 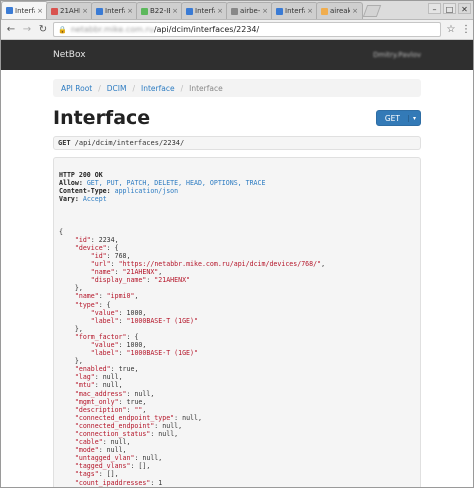 I want to click on breadcrumb-current: Interface, so click(x=206, y=88).